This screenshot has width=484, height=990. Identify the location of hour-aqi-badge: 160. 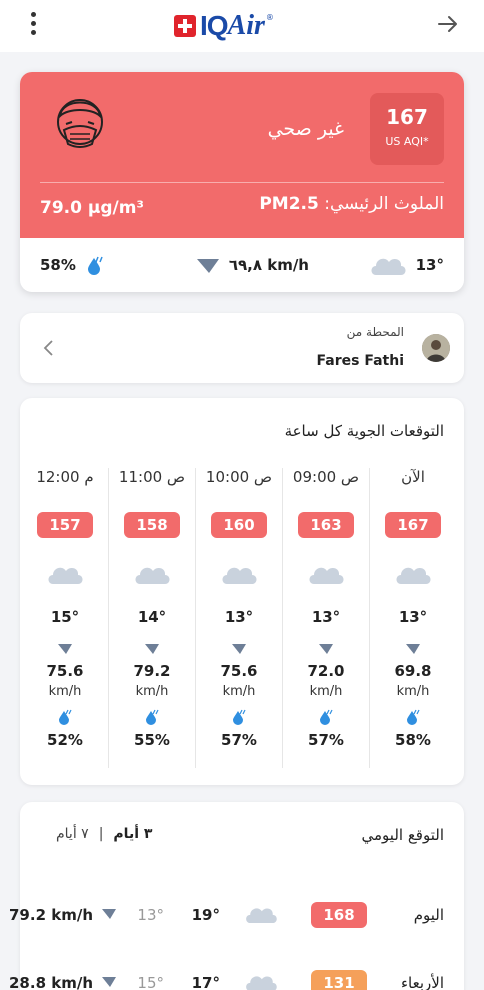
(239, 525).